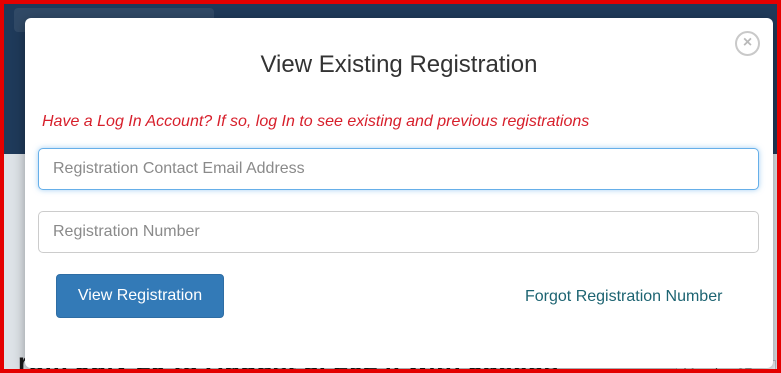 The height and width of the screenshot is (373, 781). Describe the element at coordinates (399, 64) in the screenshot. I see `modal-title: View Existing Registration` at that location.